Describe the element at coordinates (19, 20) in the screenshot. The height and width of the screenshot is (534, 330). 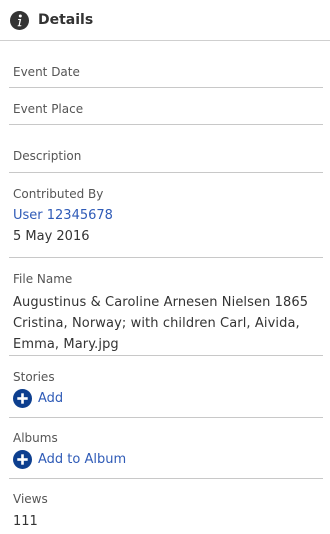
I see `info-icon` at that location.